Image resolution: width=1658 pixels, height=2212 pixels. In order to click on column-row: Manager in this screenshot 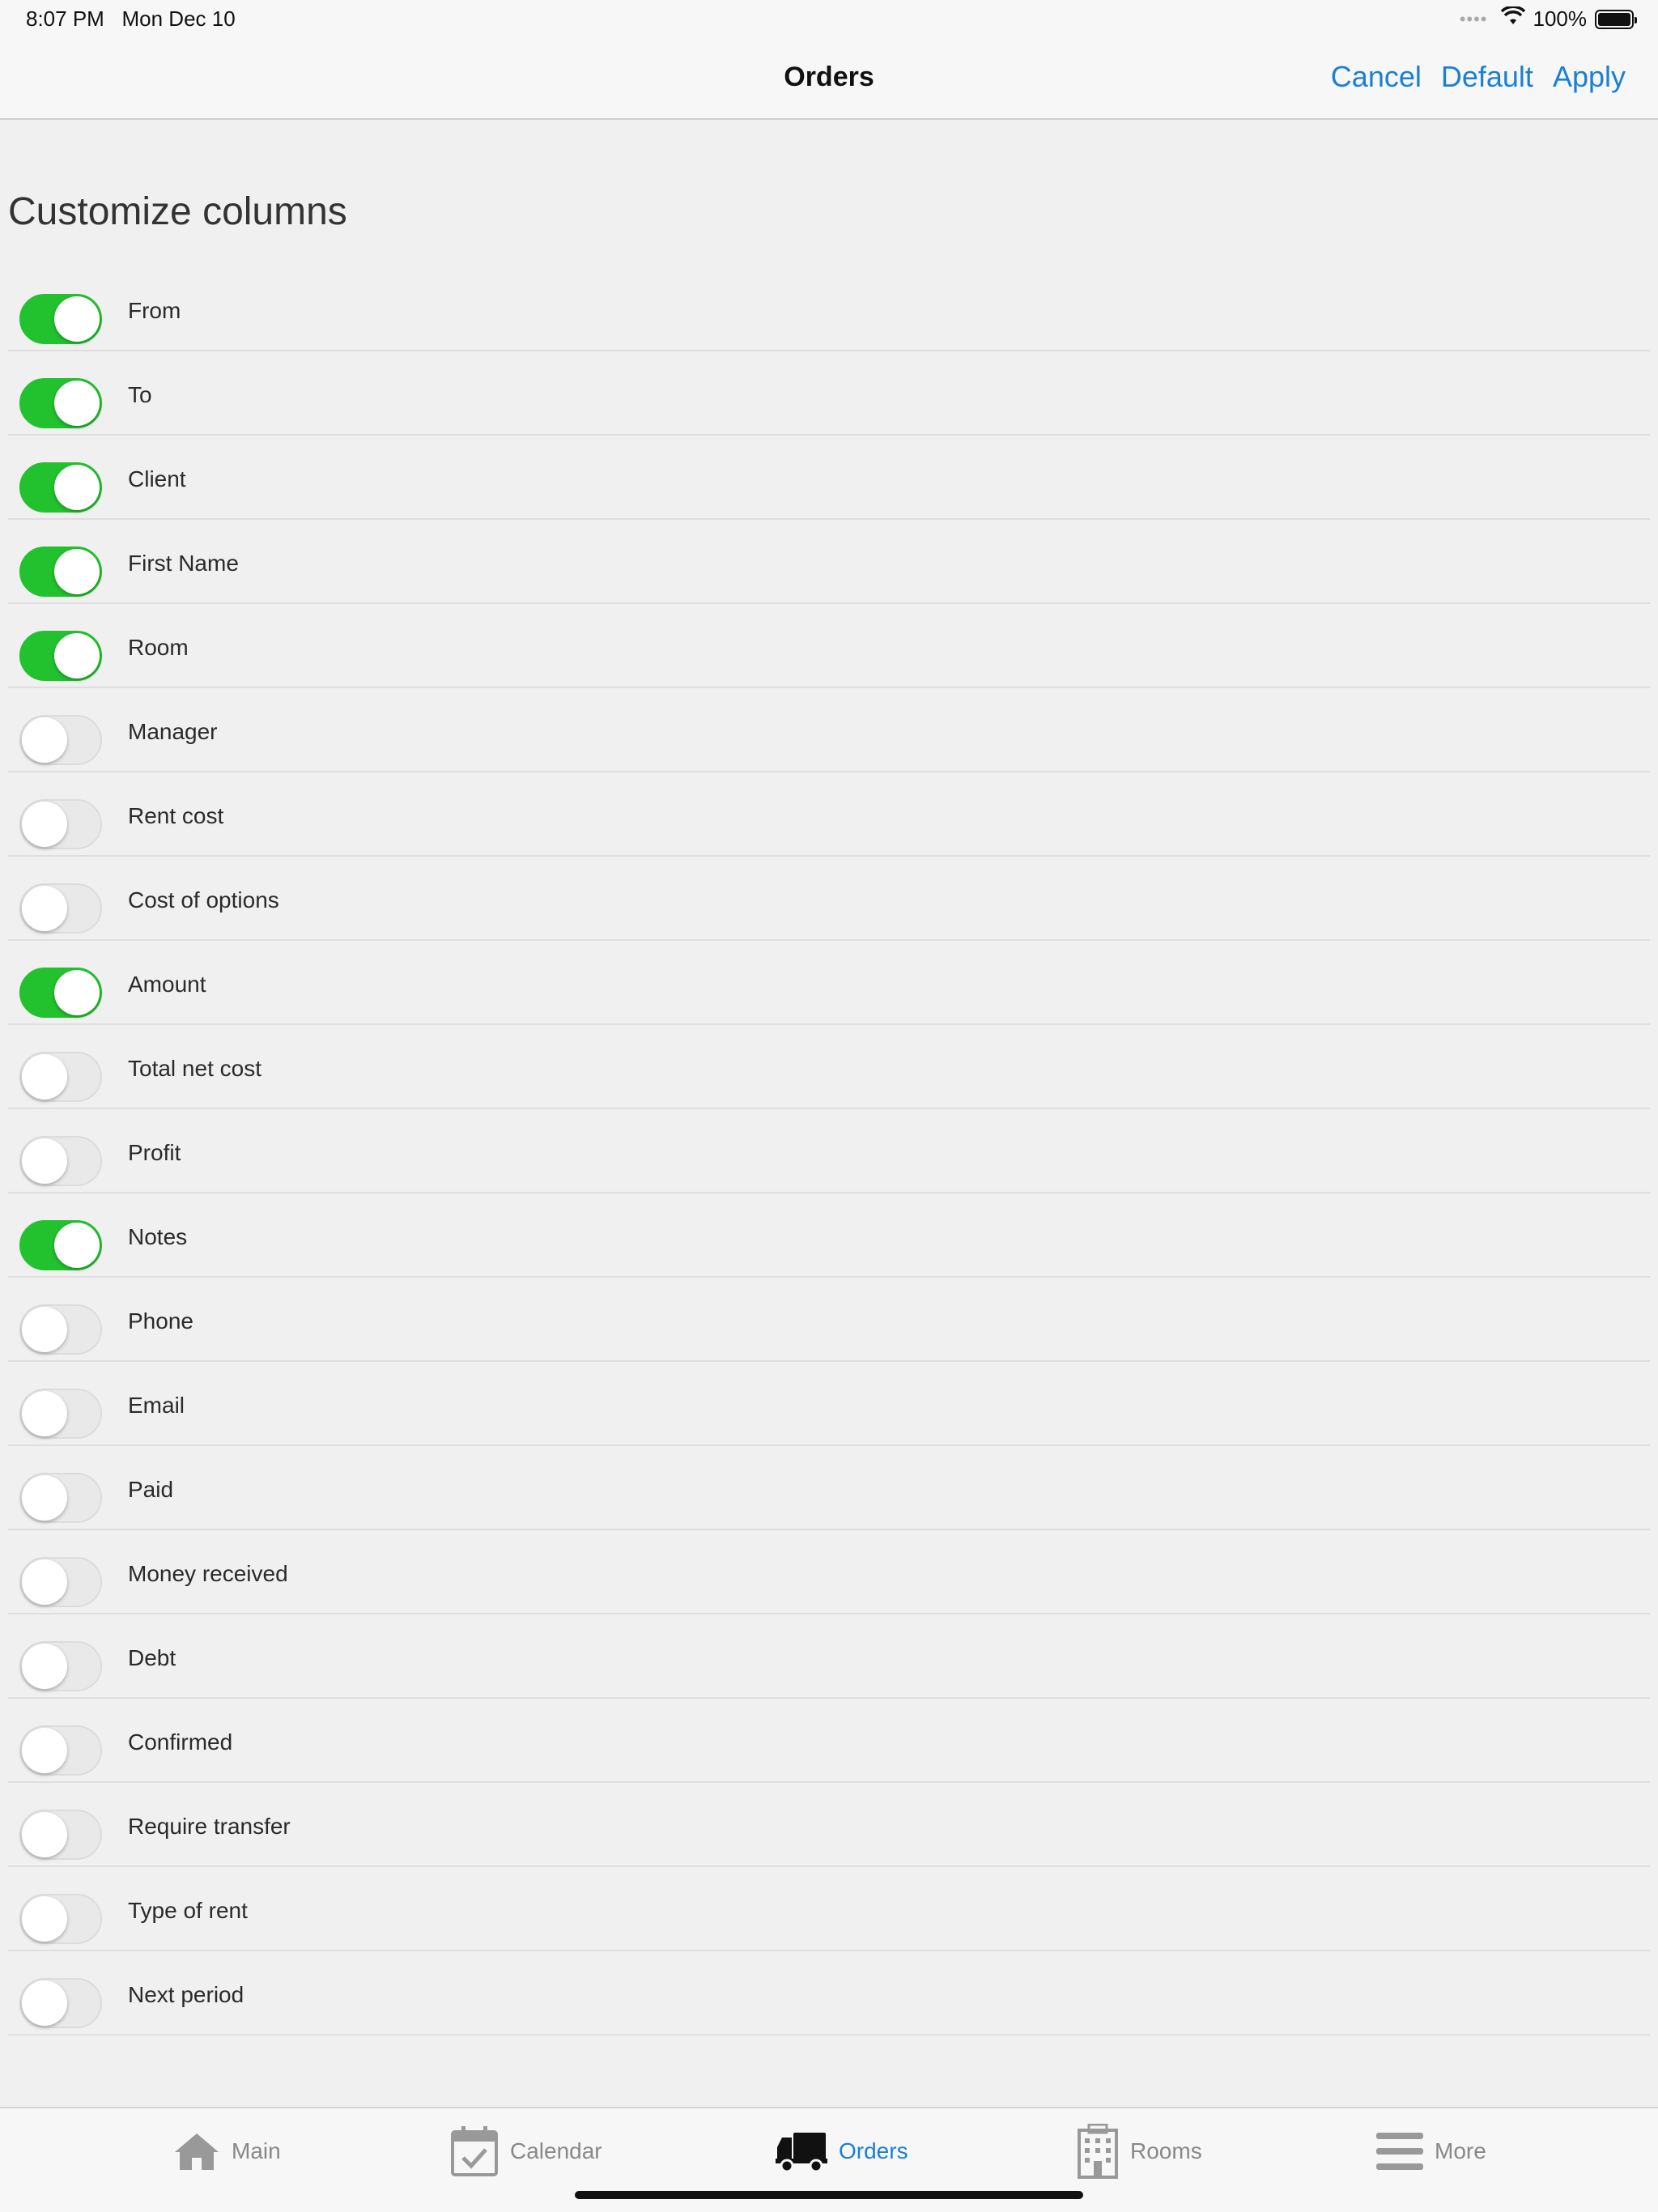, I will do `click(829, 730)`.